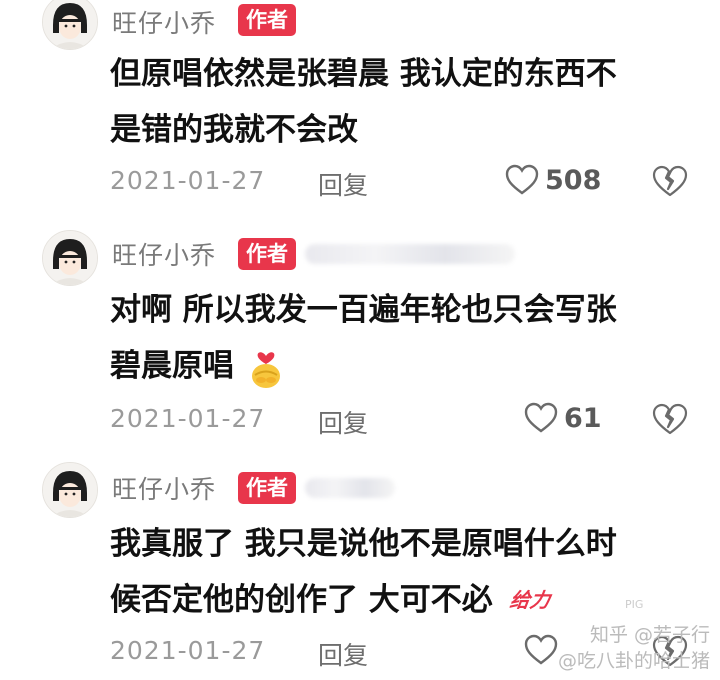 The height and width of the screenshot is (680, 720). What do you see at coordinates (301, 600) in the screenshot?
I see `comment-line: 候否定他的创作了 大可不必` at bounding box center [301, 600].